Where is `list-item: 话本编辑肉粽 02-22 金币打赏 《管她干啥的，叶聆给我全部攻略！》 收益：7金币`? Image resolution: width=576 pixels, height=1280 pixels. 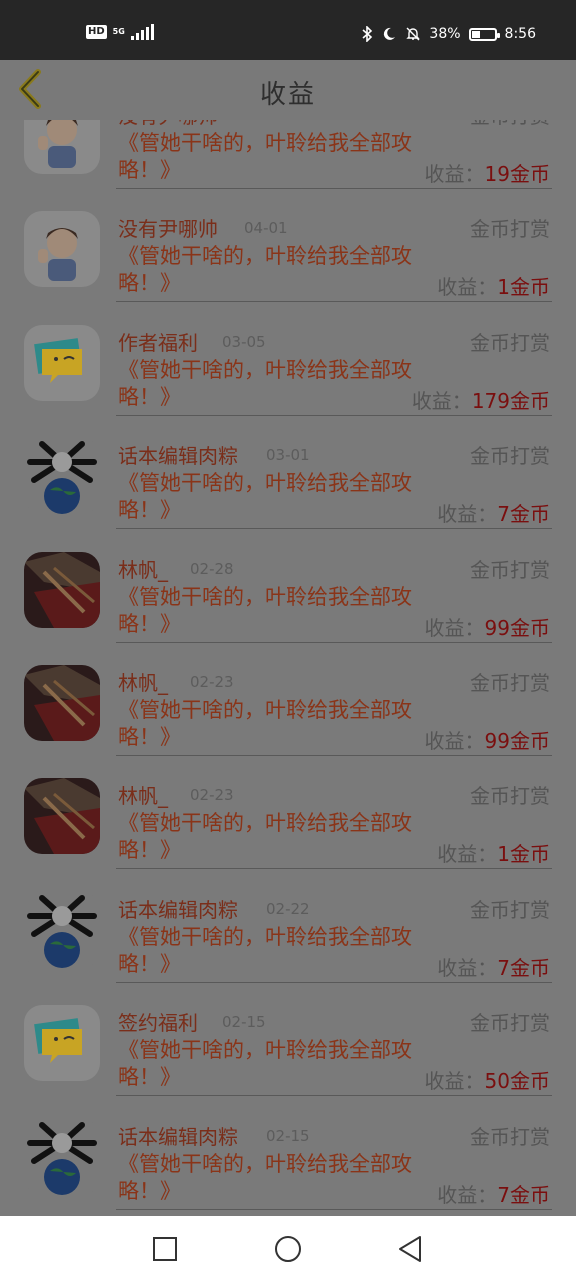 list-item: 话本编辑肉粽 02-22 金币打赏 《管她干啥的，叶聆给我全部攻略！》 收益：7金币 is located at coordinates (288, 936).